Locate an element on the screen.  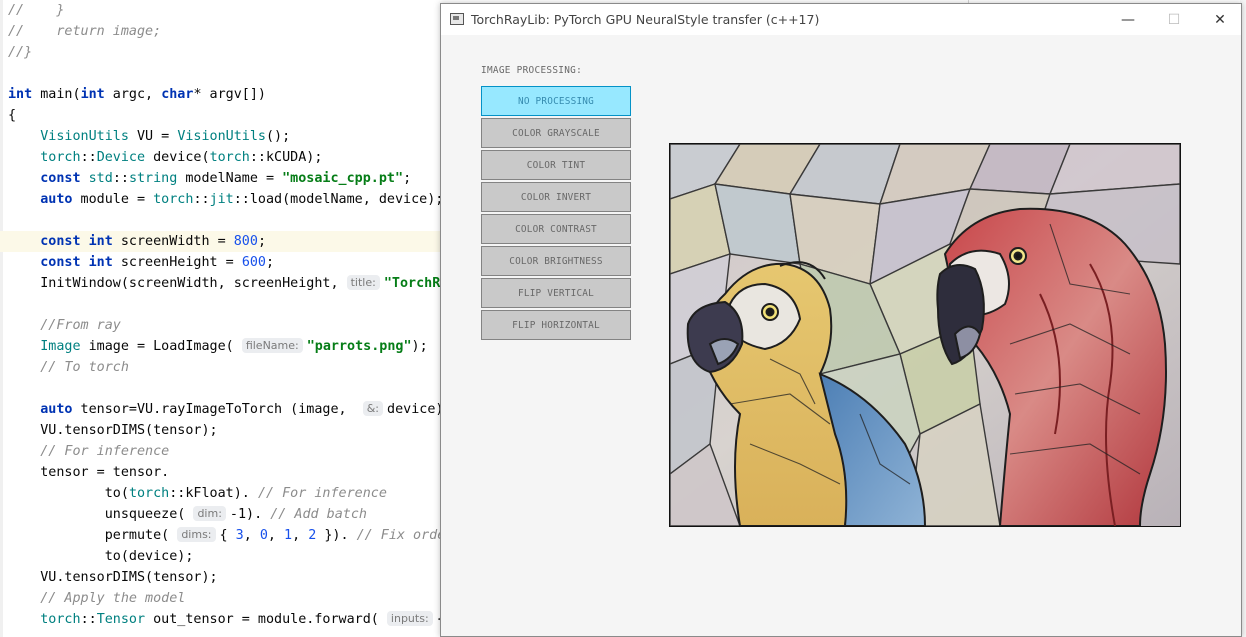
code-token: "TorchRa is located at coordinates (416, 283).